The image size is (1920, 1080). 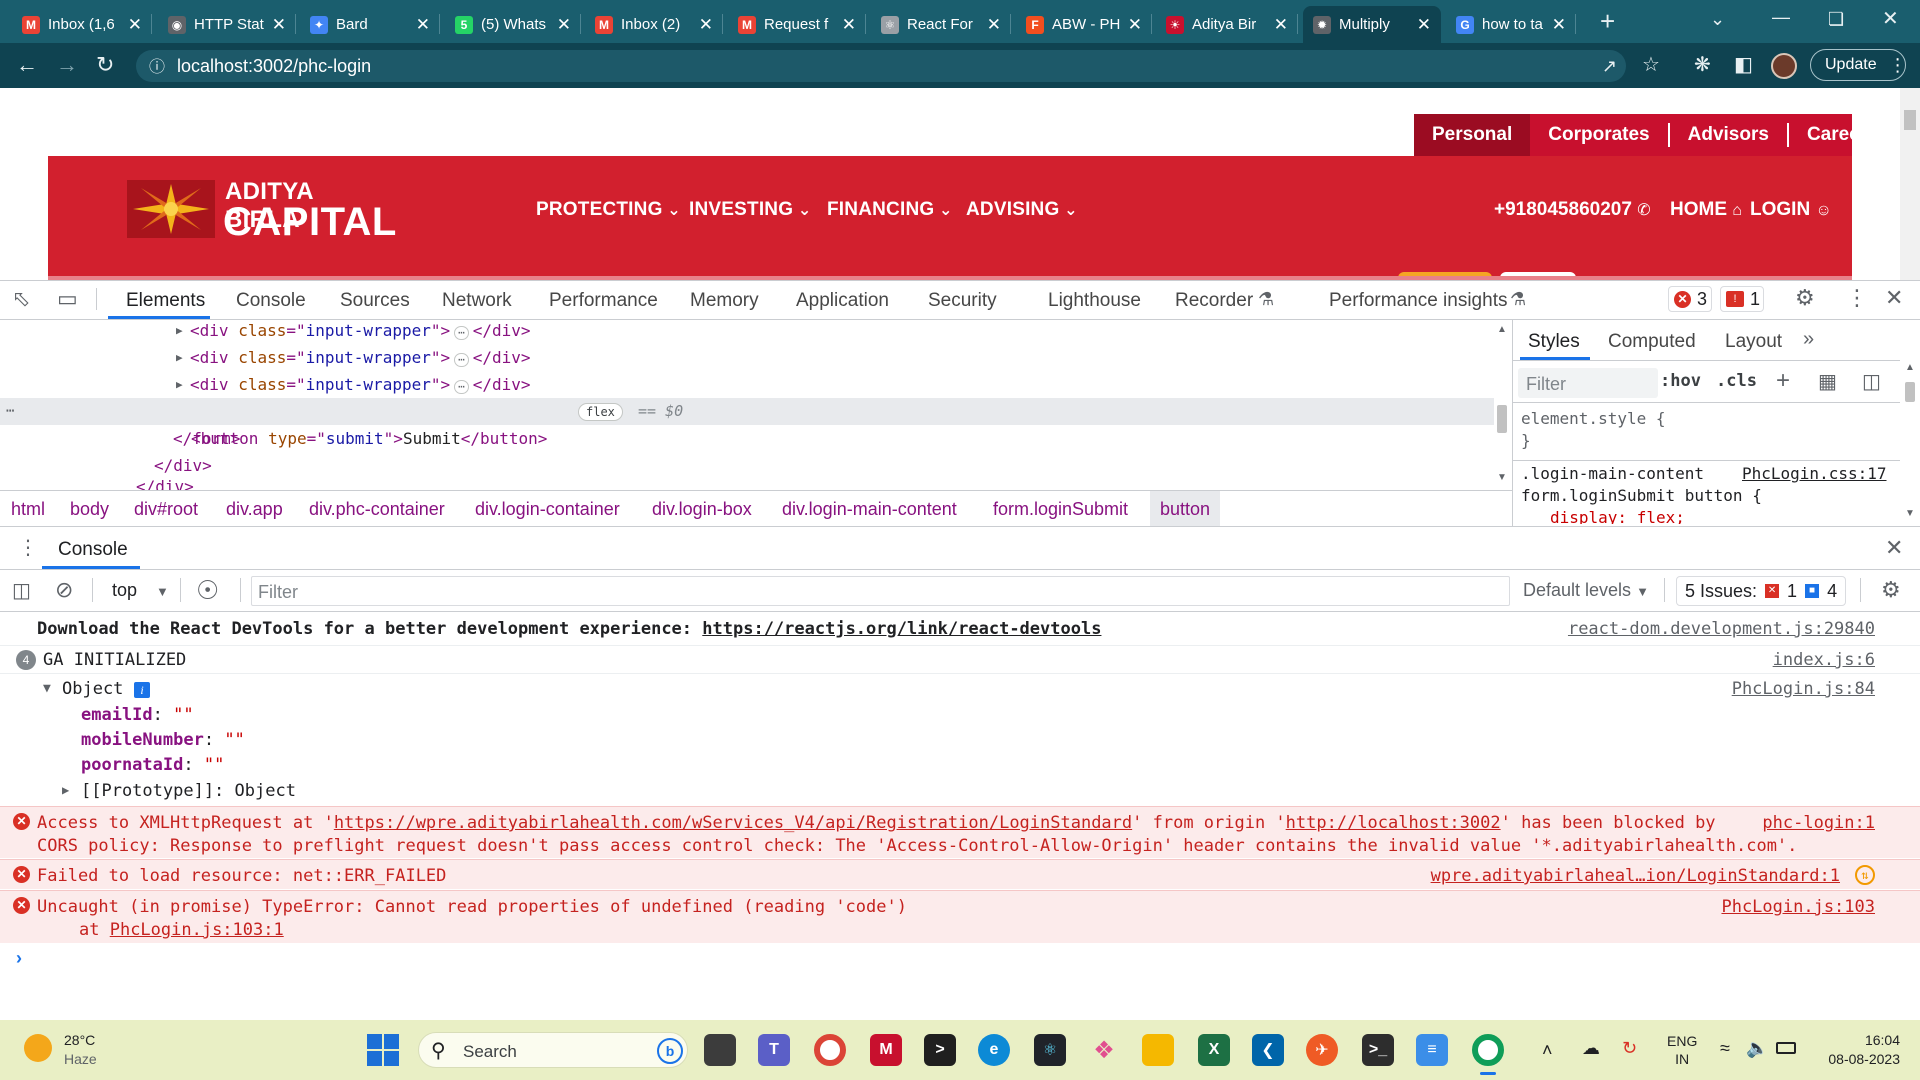 What do you see at coordinates (600, 412) in the screenshot?
I see `flex-badge: flex` at bounding box center [600, 412].